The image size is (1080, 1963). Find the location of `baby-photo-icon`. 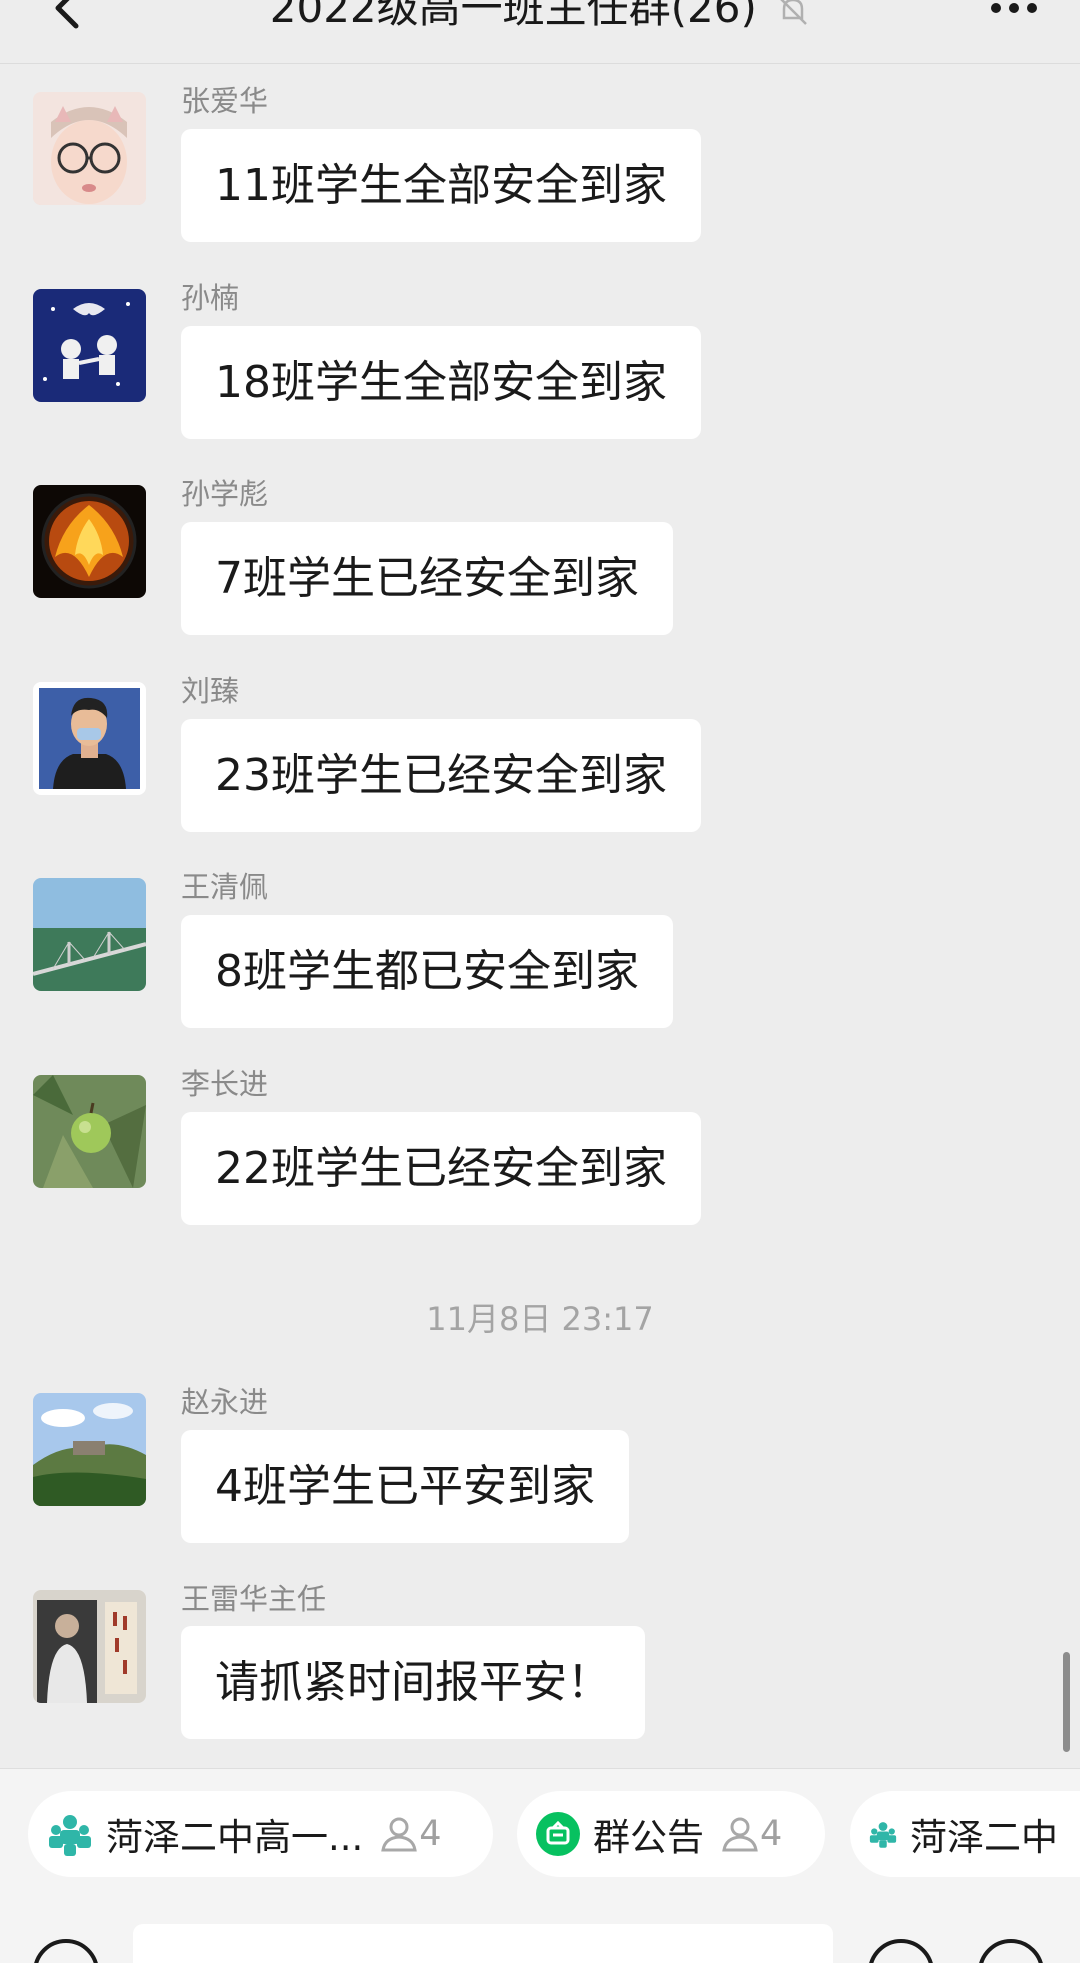

baby-photo-icon is located at coordinates (89, 148).